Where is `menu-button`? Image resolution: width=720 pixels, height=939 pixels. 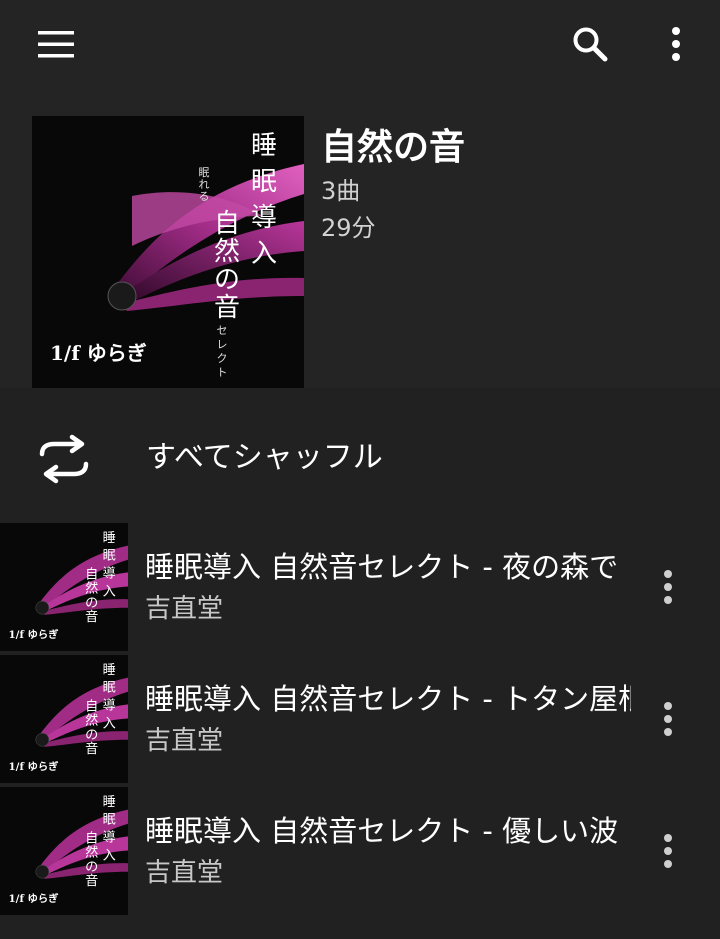 menu-button is located at coordinates (56, 44).